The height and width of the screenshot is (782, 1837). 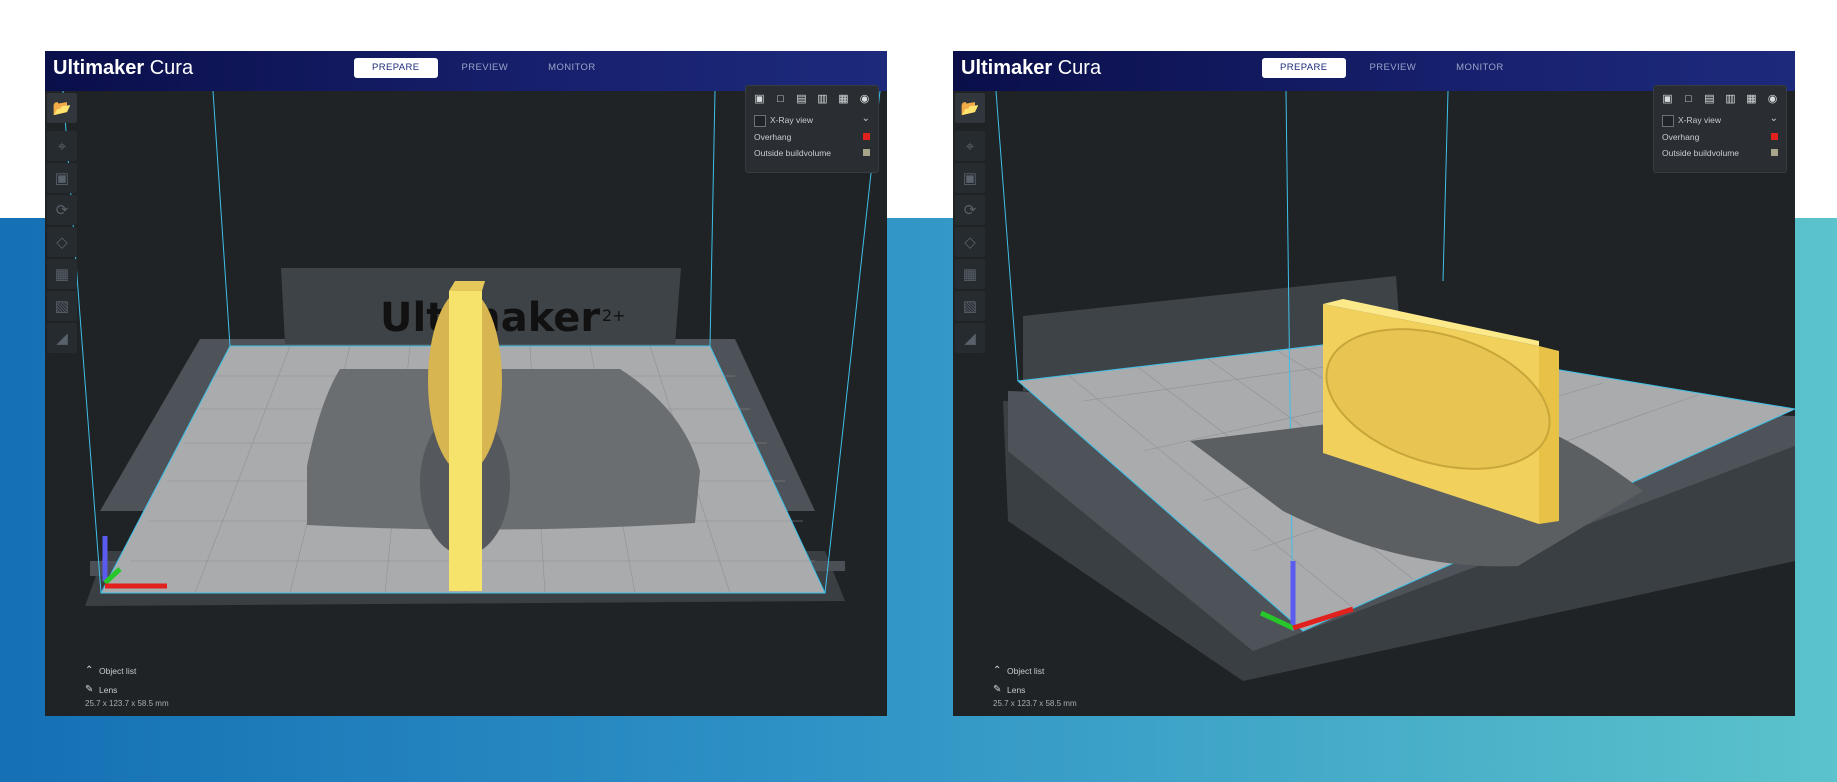 What do you see at coordinates (467, 286) in the screenshot?
I see `lens-model-top` at bounding box center [467, 286].